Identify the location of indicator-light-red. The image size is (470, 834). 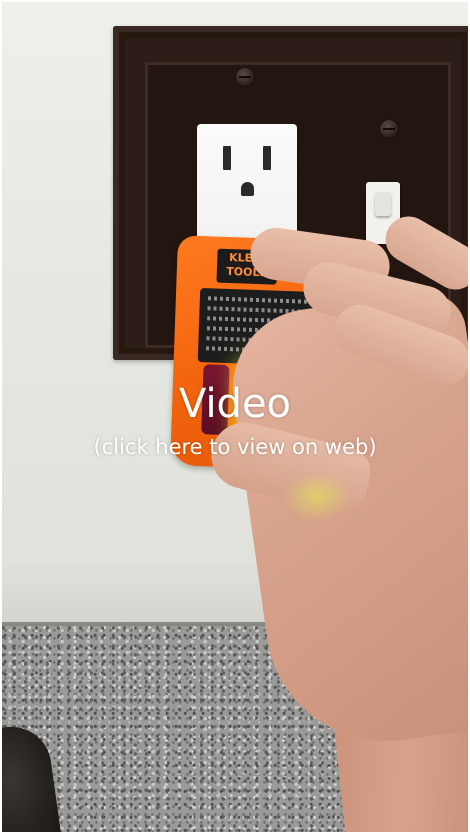
(215, 400).